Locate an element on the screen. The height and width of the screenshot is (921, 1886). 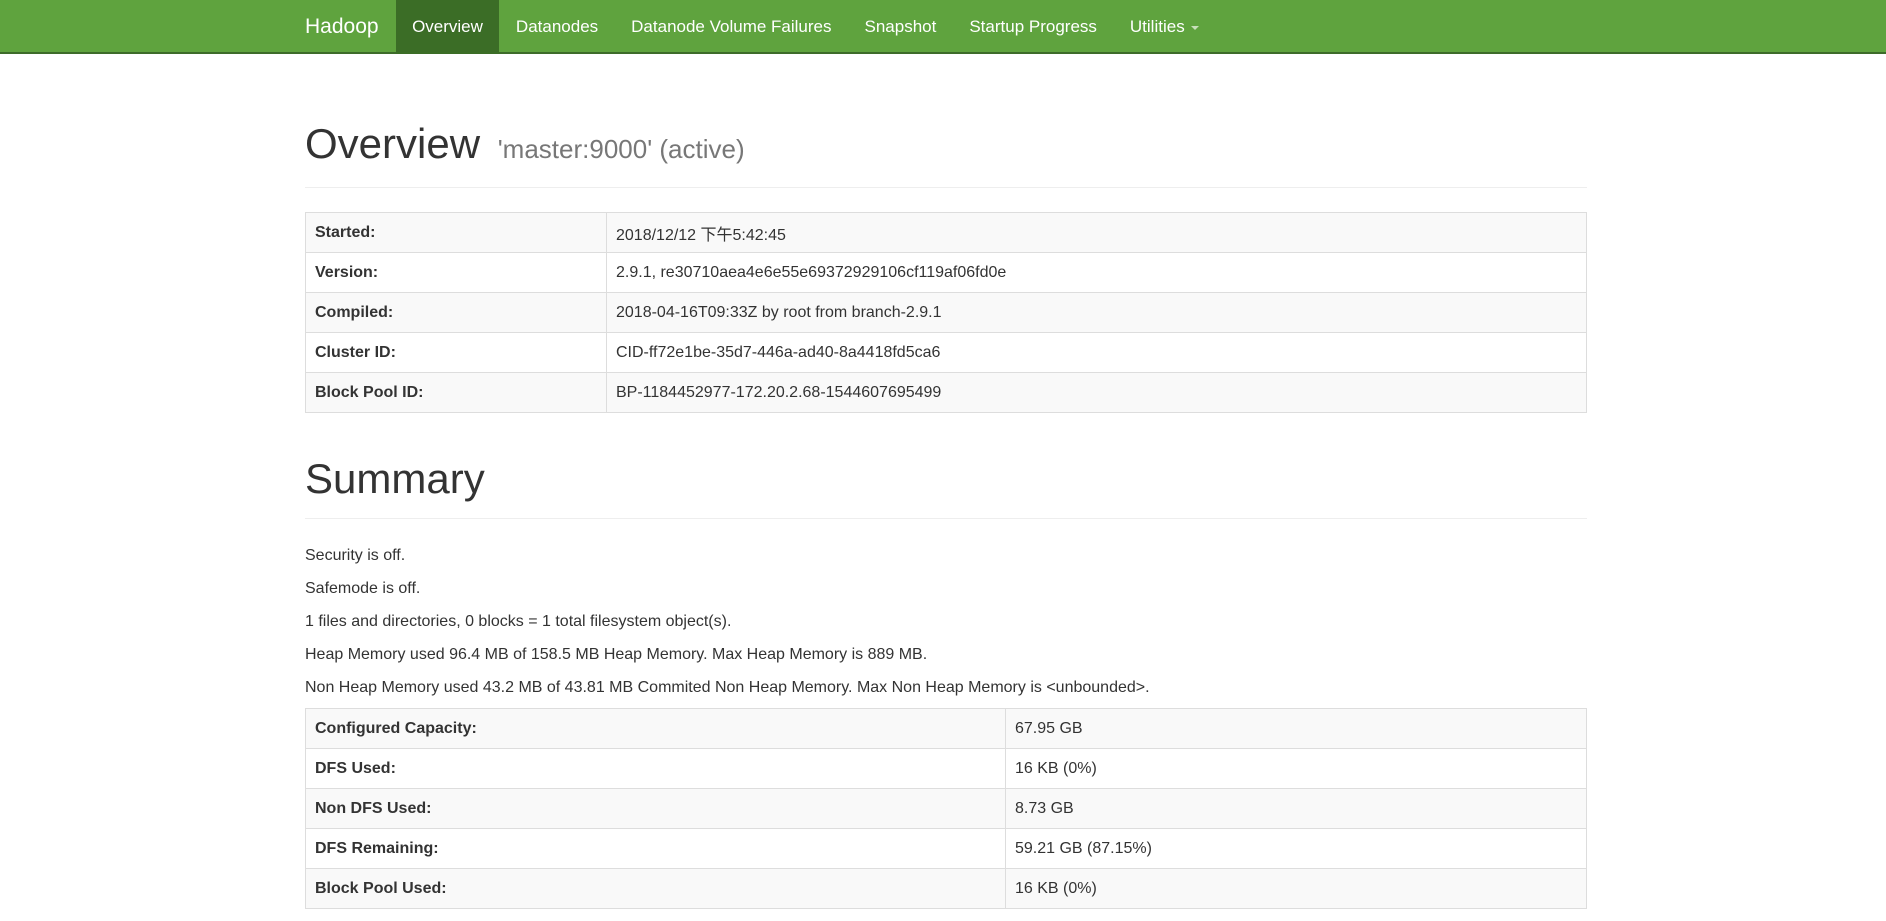
row-value: 67.95 GB is located at coordinates (1296, 728).